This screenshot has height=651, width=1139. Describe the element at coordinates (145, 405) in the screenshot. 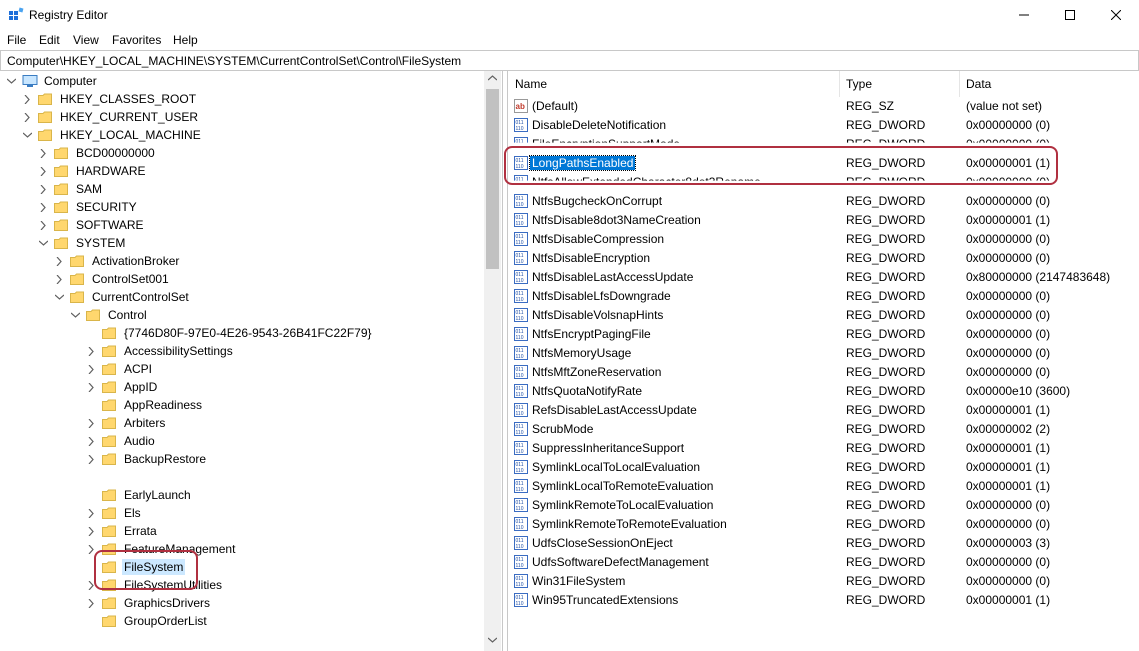

I see `tree-item: AppReadiness` at that location.